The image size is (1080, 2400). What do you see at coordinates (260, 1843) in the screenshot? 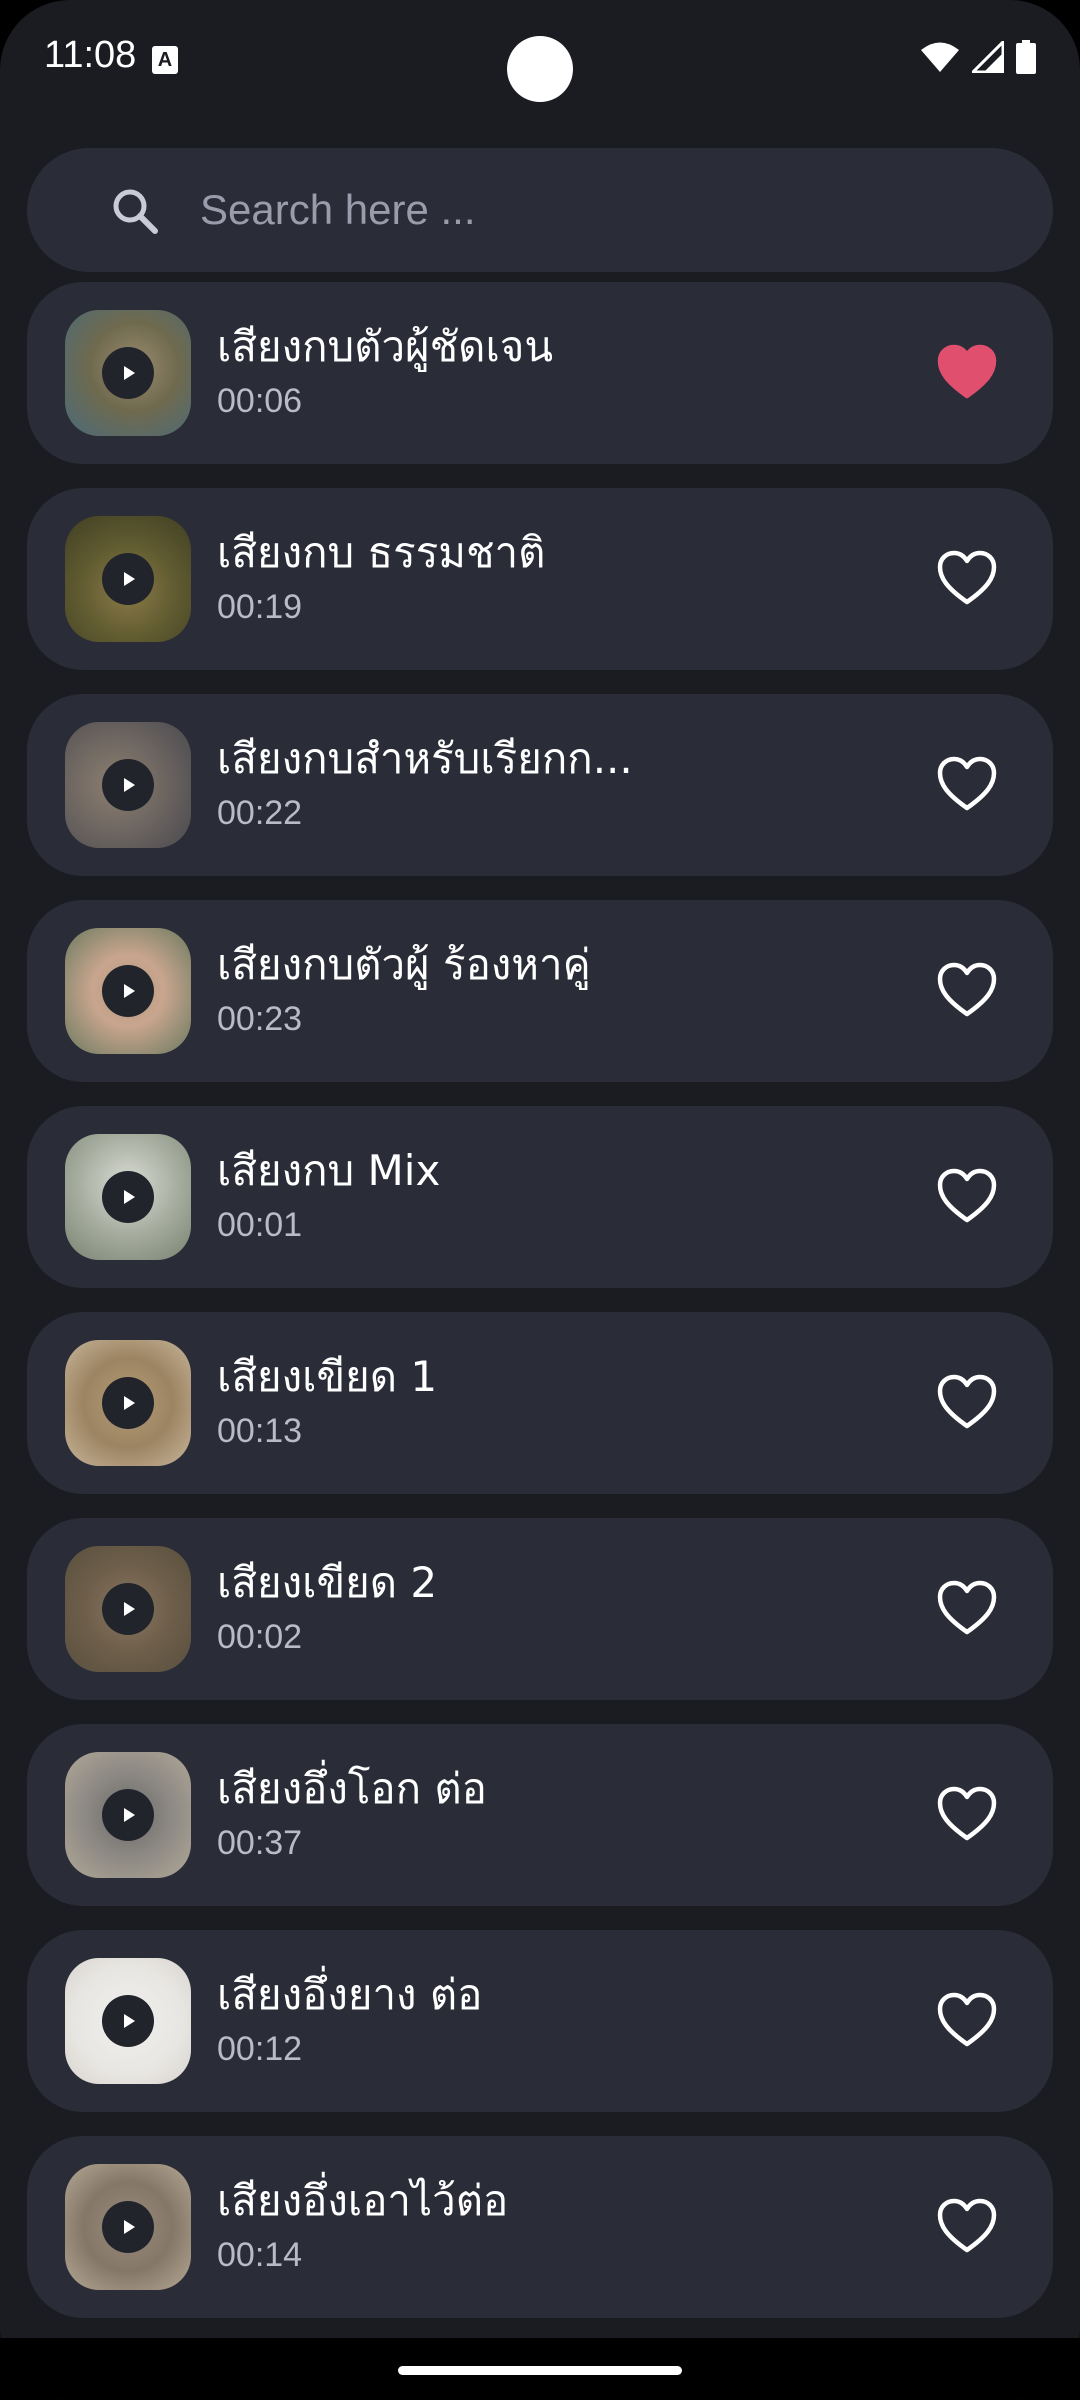
I see `sound-duration: 00:37` at bounding box center [260, 1843].